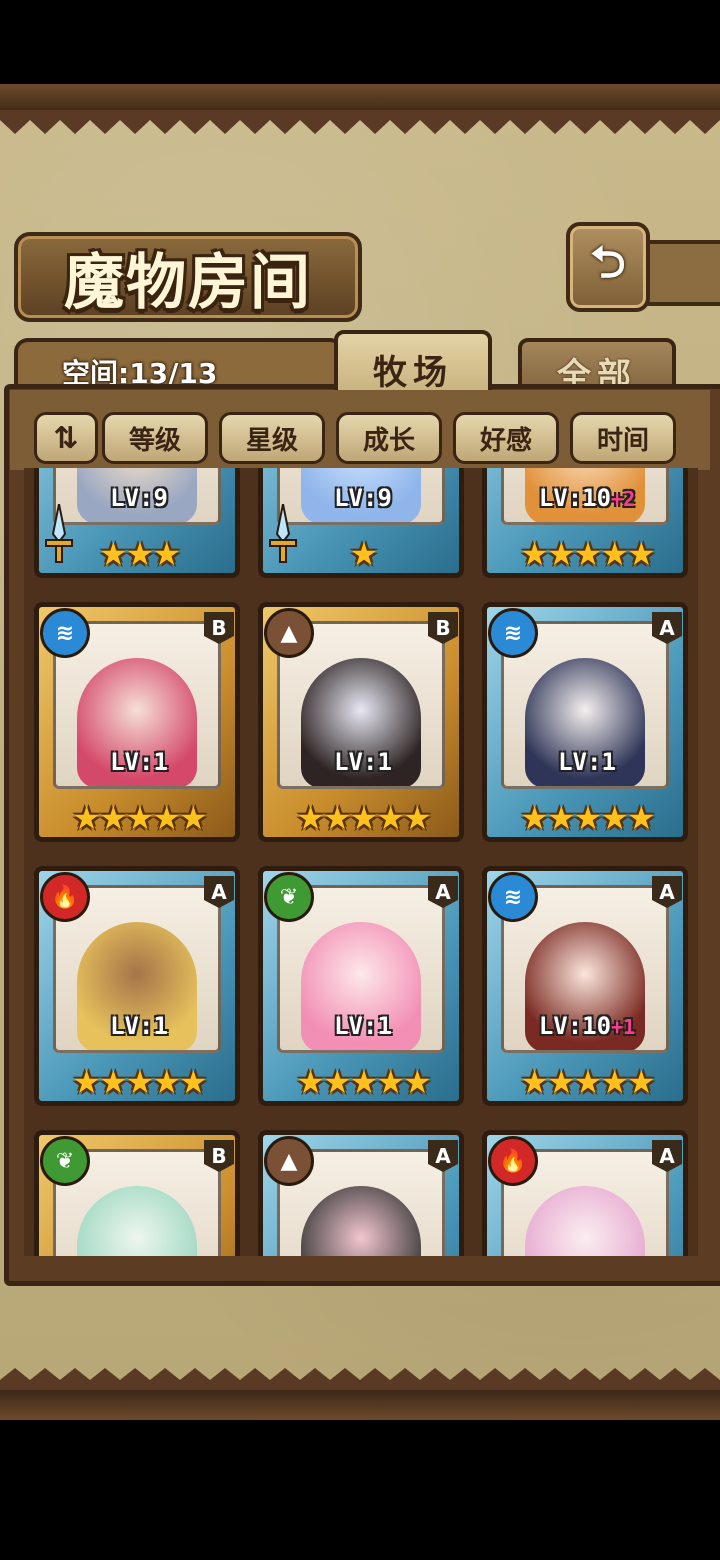 The width and height of the screenshot is (720, 1560). I want to click on page-title-plate: 魔物房间, so click(188, 277).